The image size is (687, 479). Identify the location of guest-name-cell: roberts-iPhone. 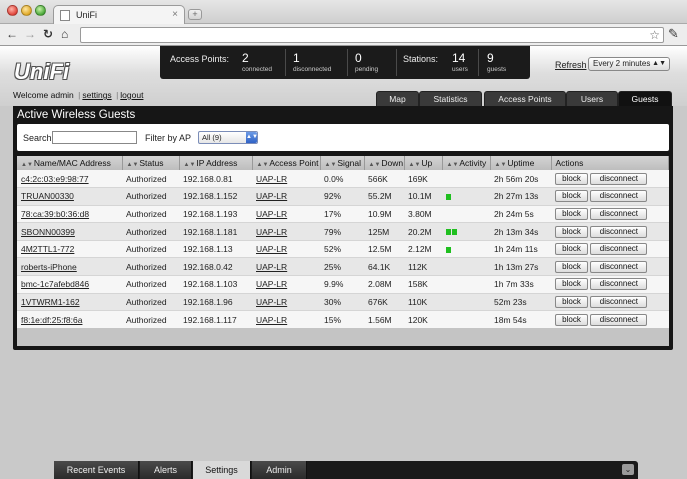
(69, 267).